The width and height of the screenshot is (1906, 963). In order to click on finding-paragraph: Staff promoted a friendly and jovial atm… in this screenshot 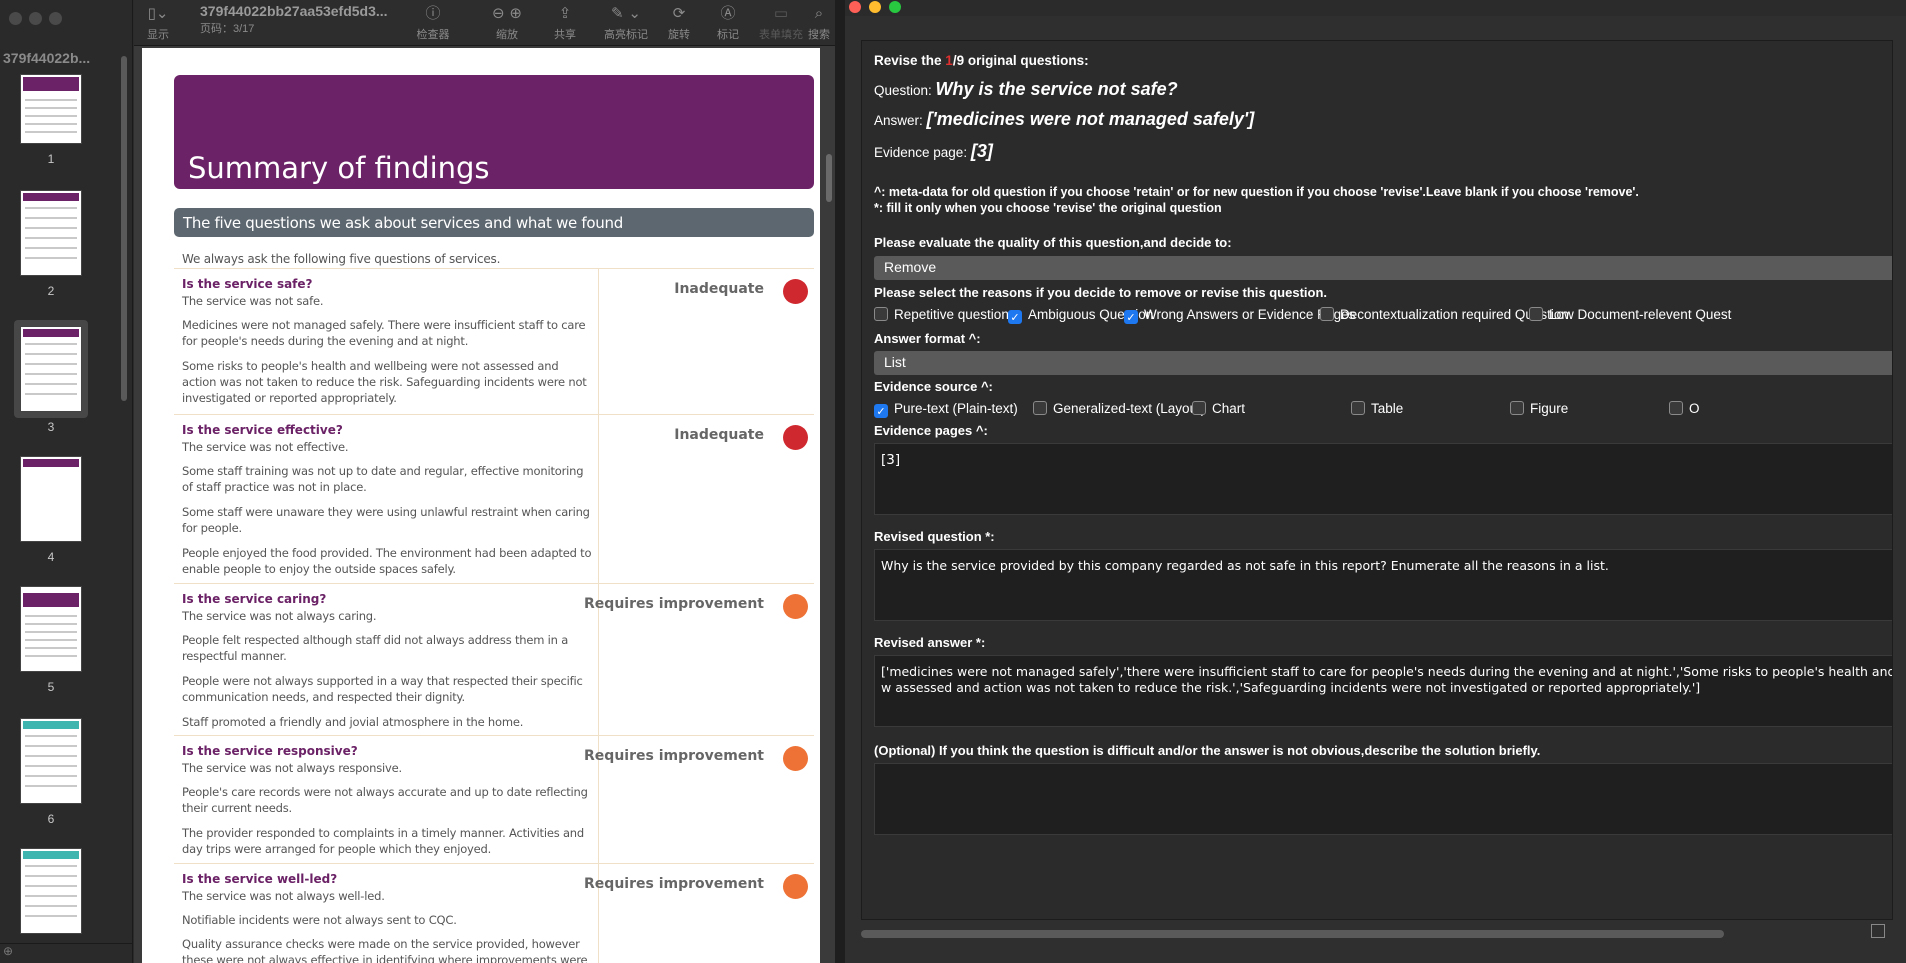, I will do `click(353, 722)`.